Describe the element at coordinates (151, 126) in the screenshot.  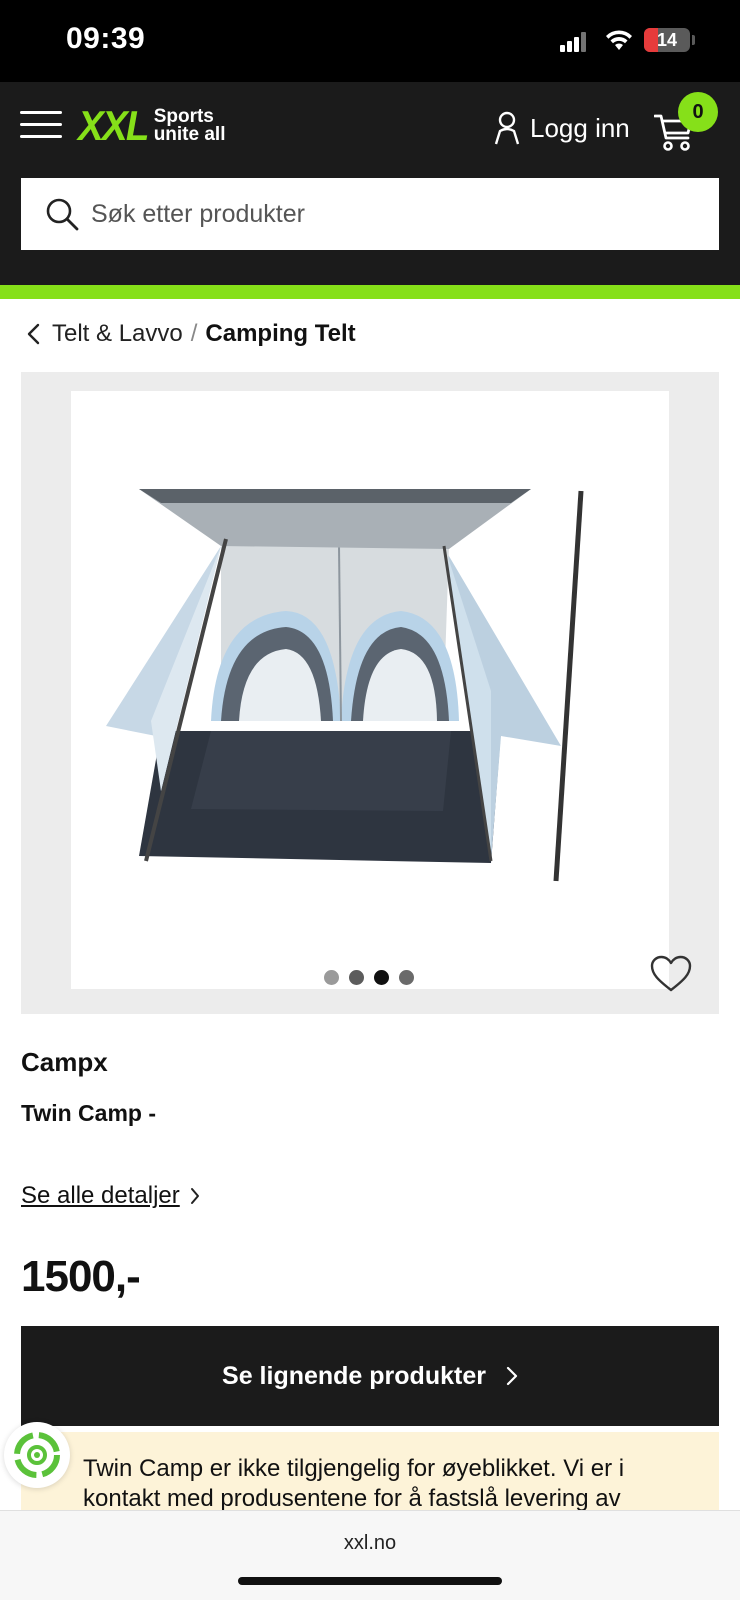
I see `xxl-logo: XXL Sports unite all` at that location.